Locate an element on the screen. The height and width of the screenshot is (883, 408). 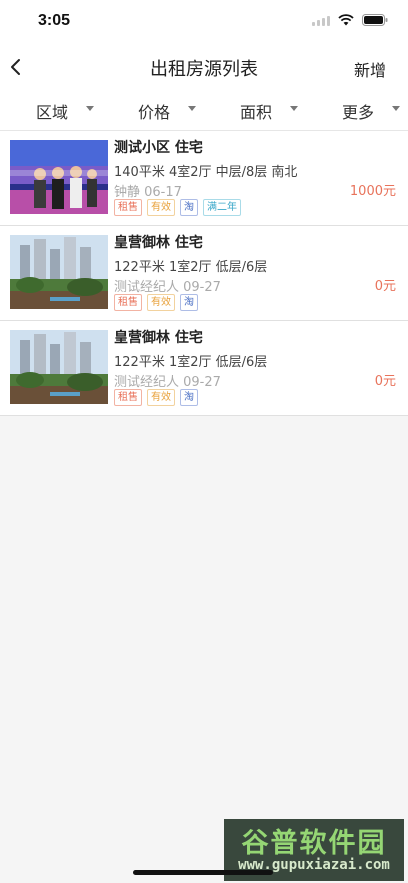
filter-size: 面积 is located at coordinates (255, 109).